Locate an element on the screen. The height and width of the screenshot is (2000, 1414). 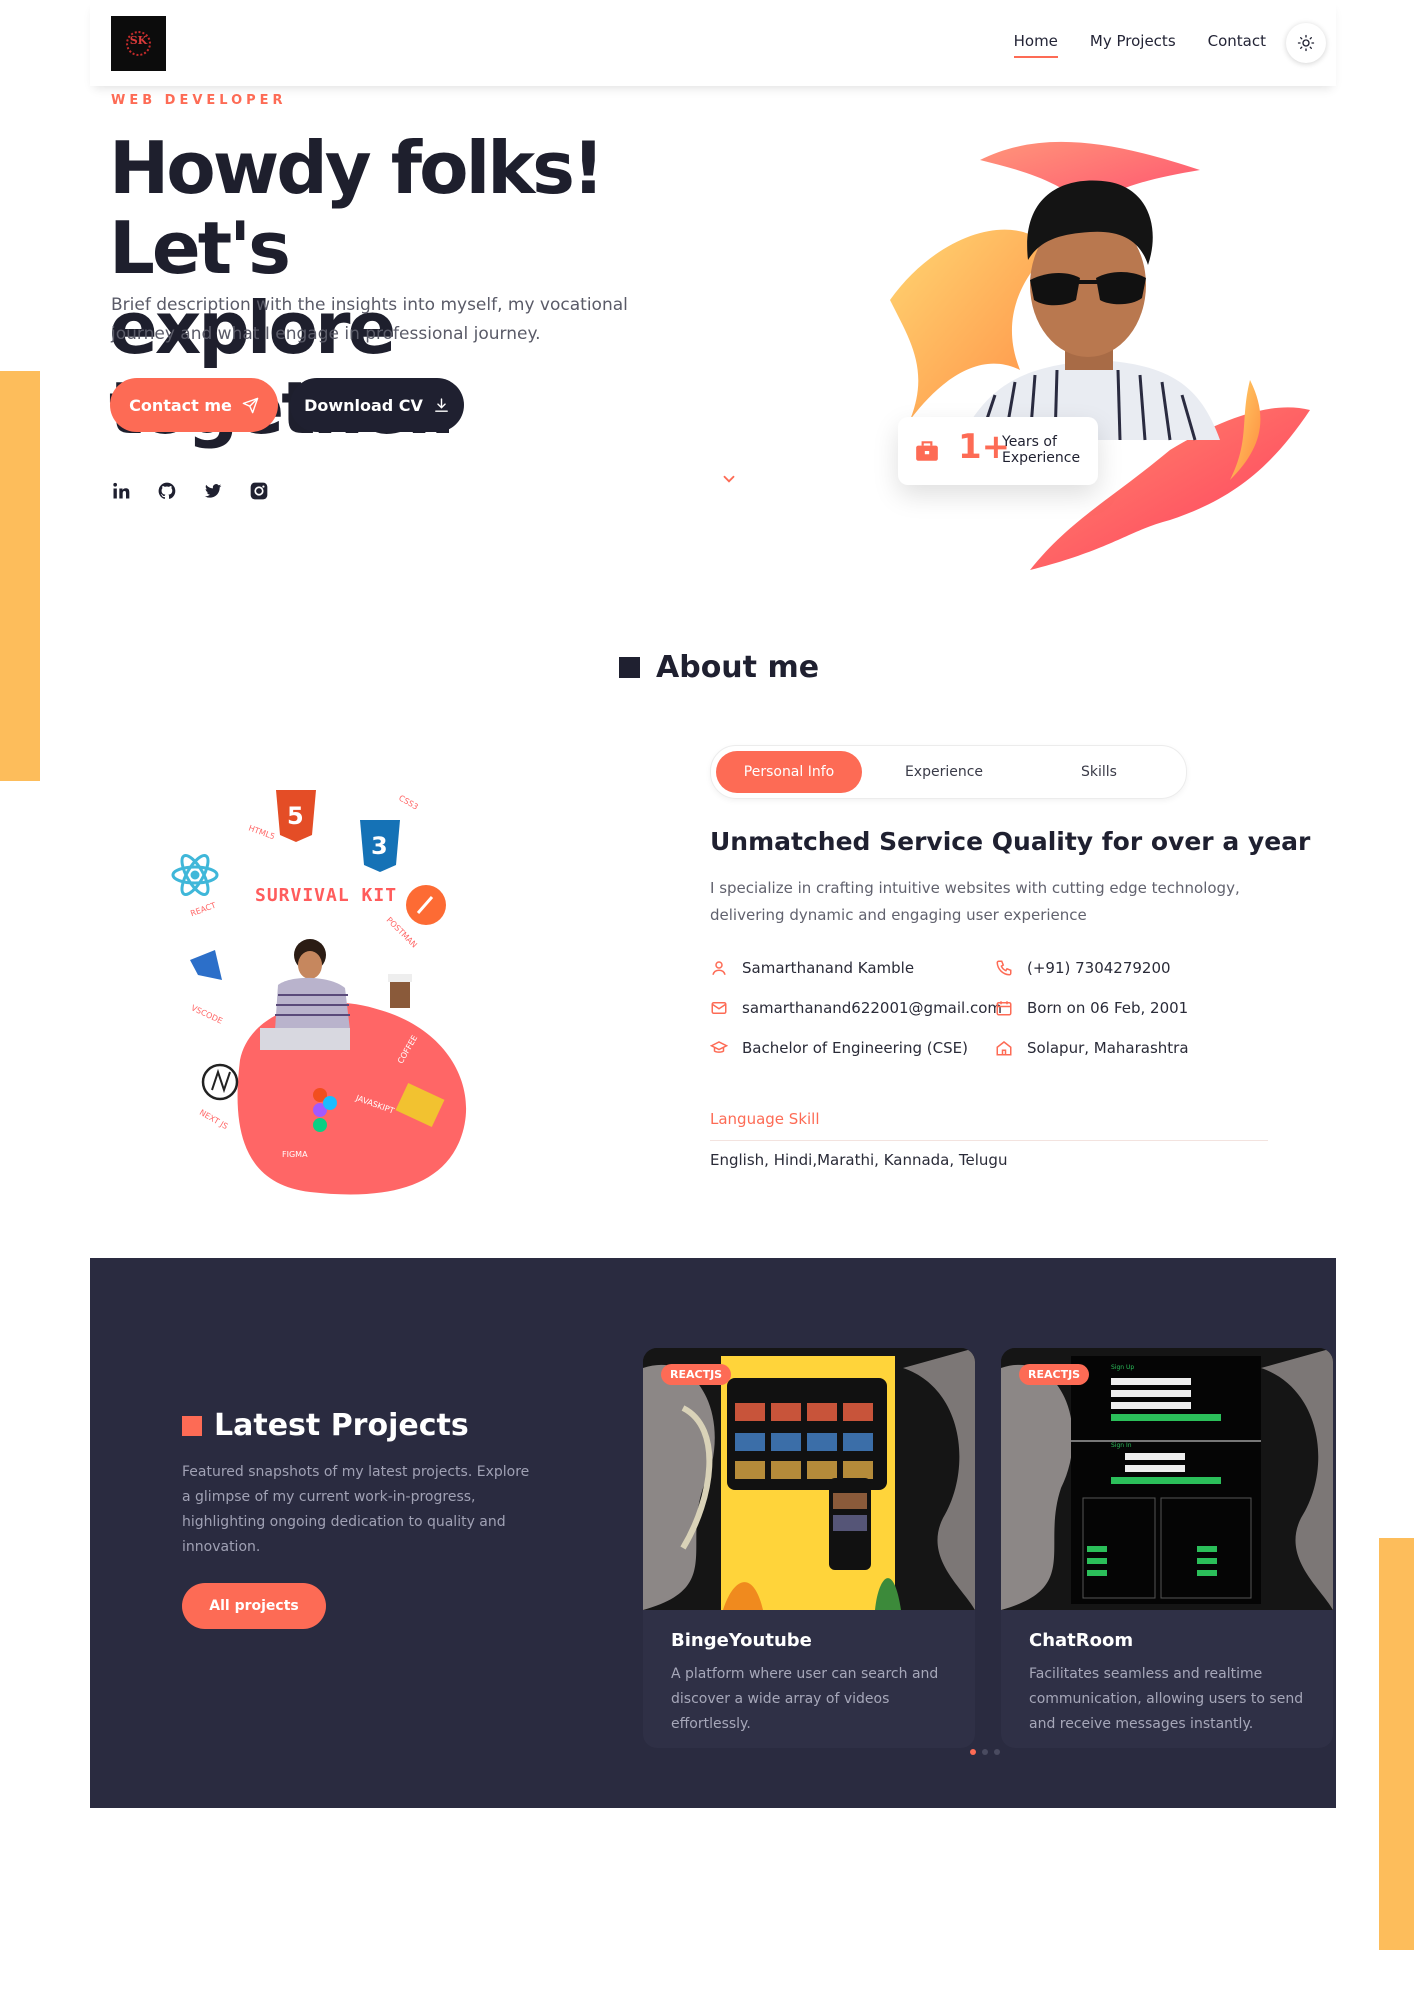
info-email: samarthanand622001@gmail.com is located at coordinates (856, 1008).